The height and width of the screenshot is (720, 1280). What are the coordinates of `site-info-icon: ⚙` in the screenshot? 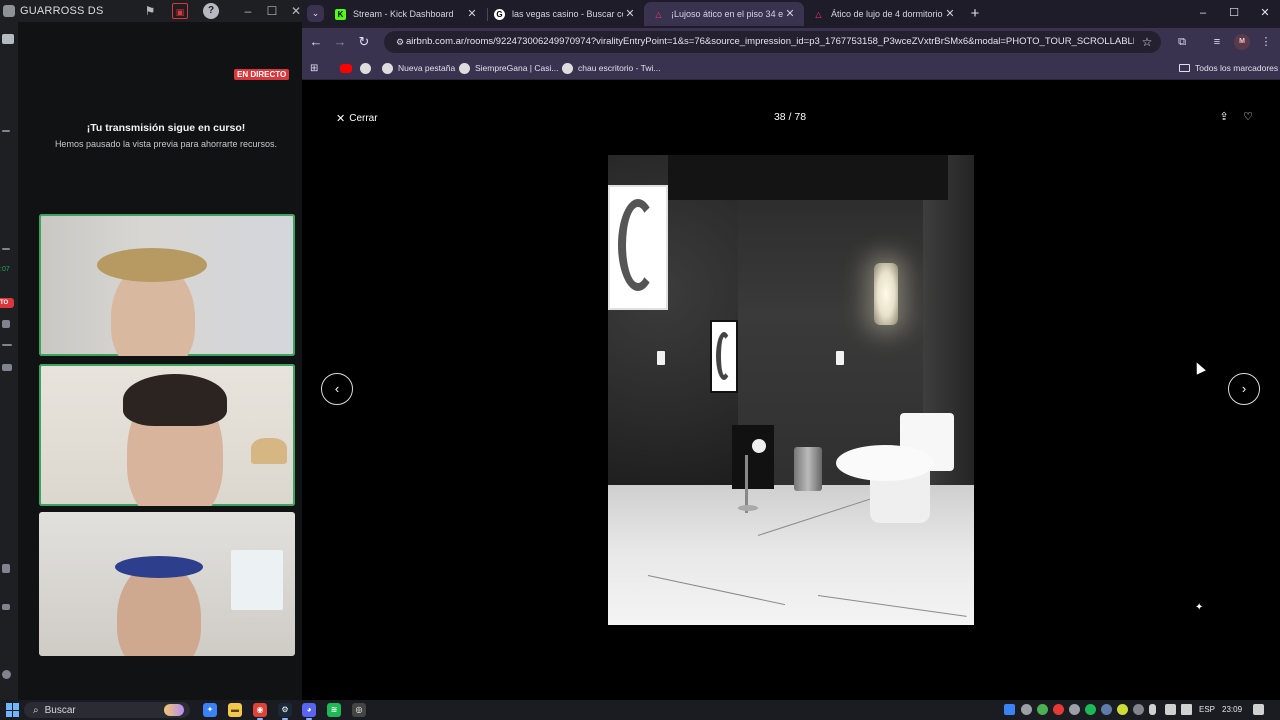 It's located at (400, 42).